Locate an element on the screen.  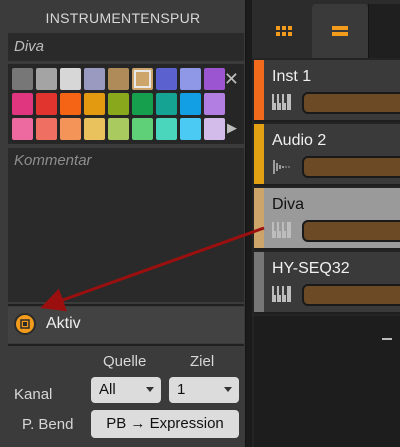
activate-label: Aktiv is located at coordinates (63, 323).